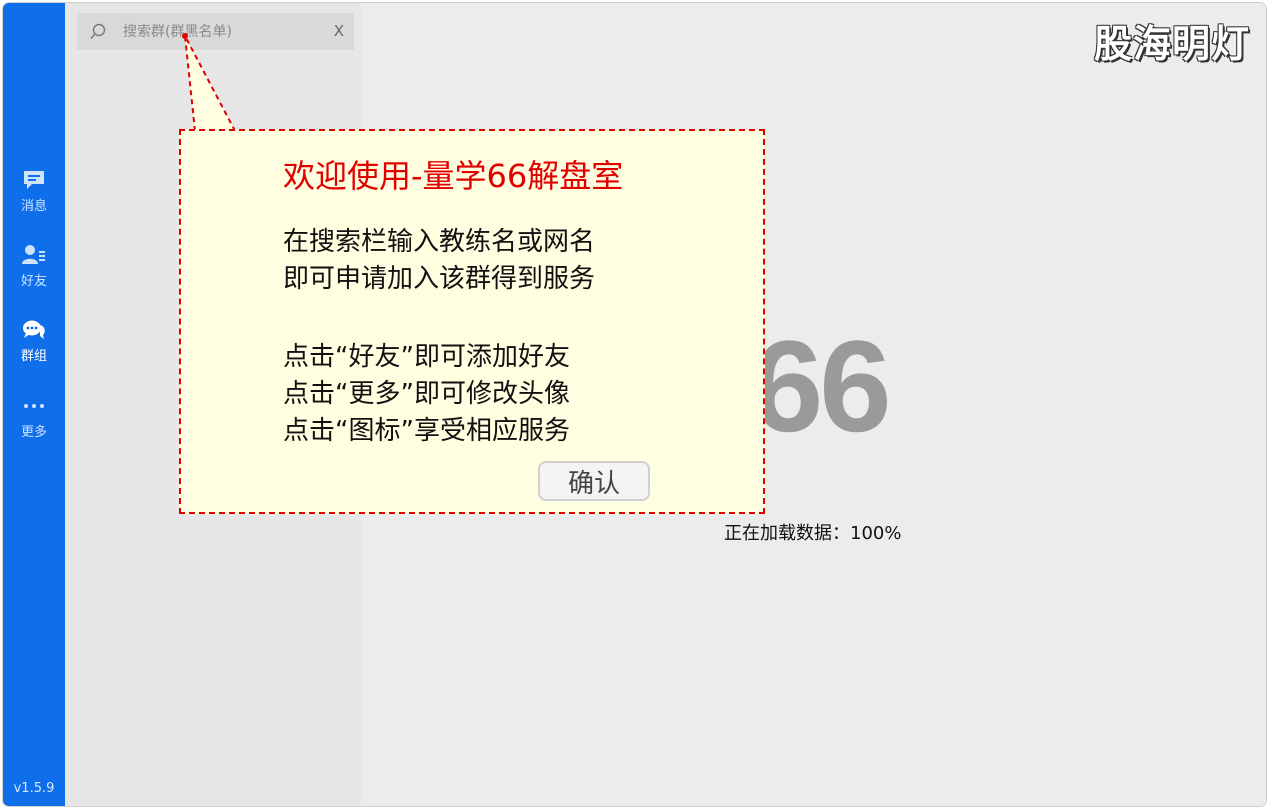 The height and width of the screenshot is (809, 1269). What do you see at coordinates (98, 34) in the screenshot?
I see `search-icon` at bounding box center [98, 34].